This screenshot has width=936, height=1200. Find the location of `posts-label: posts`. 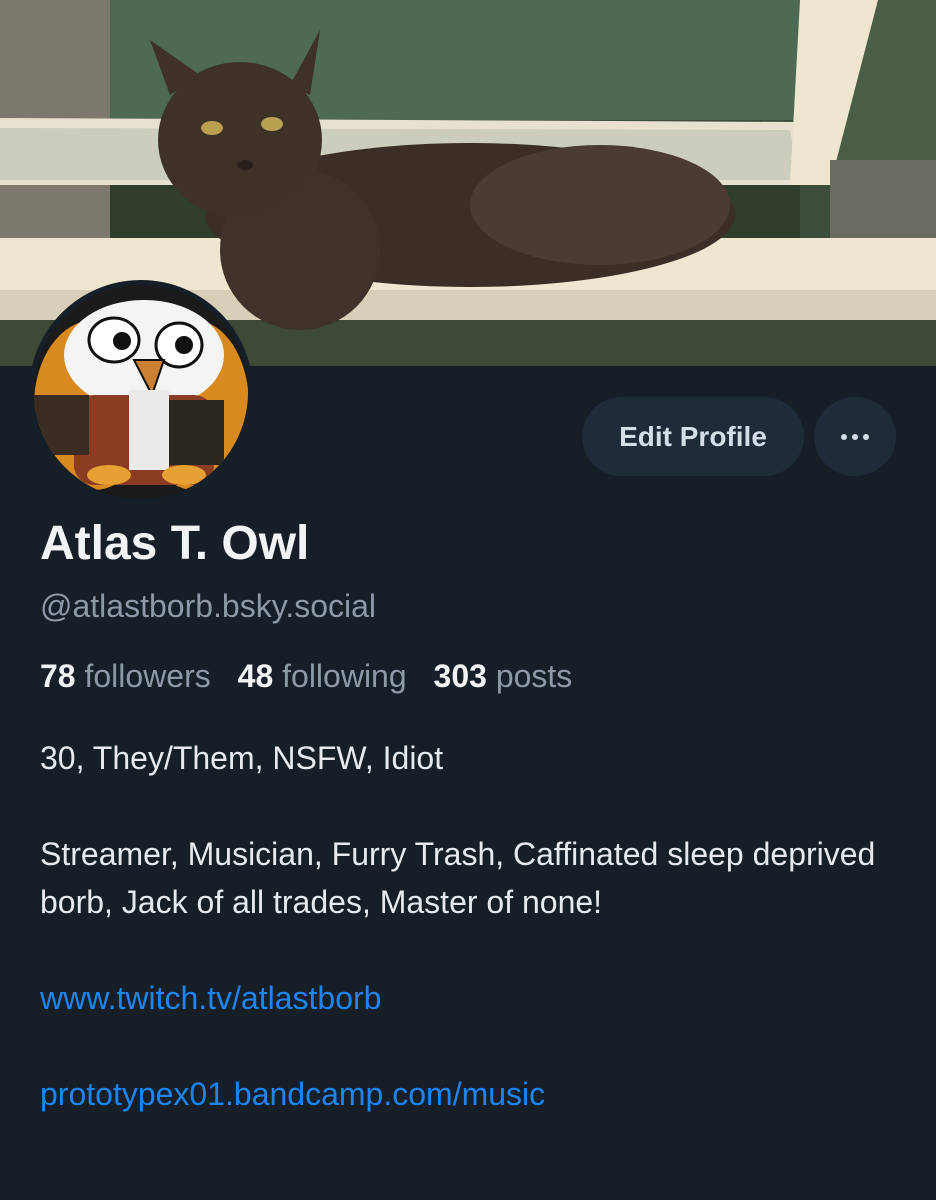

posts-label: posts is located at coordinates (534, 676).